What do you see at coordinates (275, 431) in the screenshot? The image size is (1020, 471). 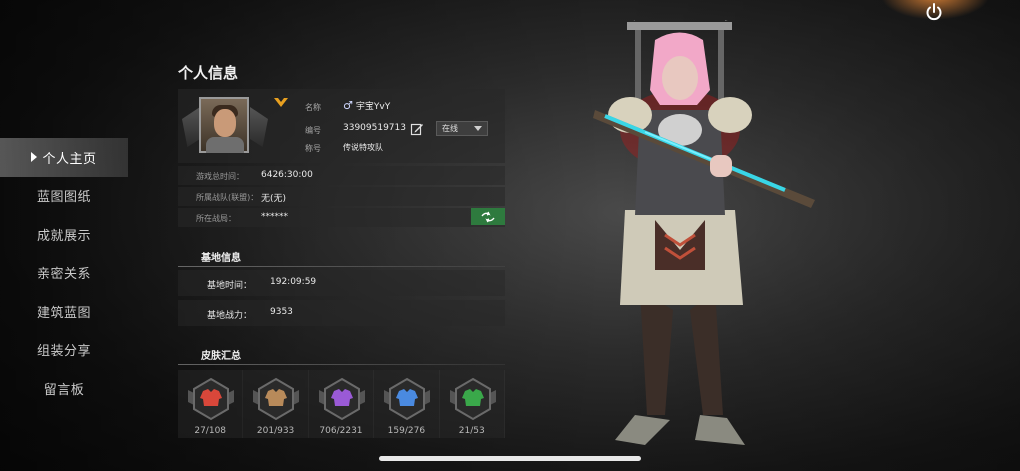 I see `skin-count: 201/933` at bounding box center [275, 431].